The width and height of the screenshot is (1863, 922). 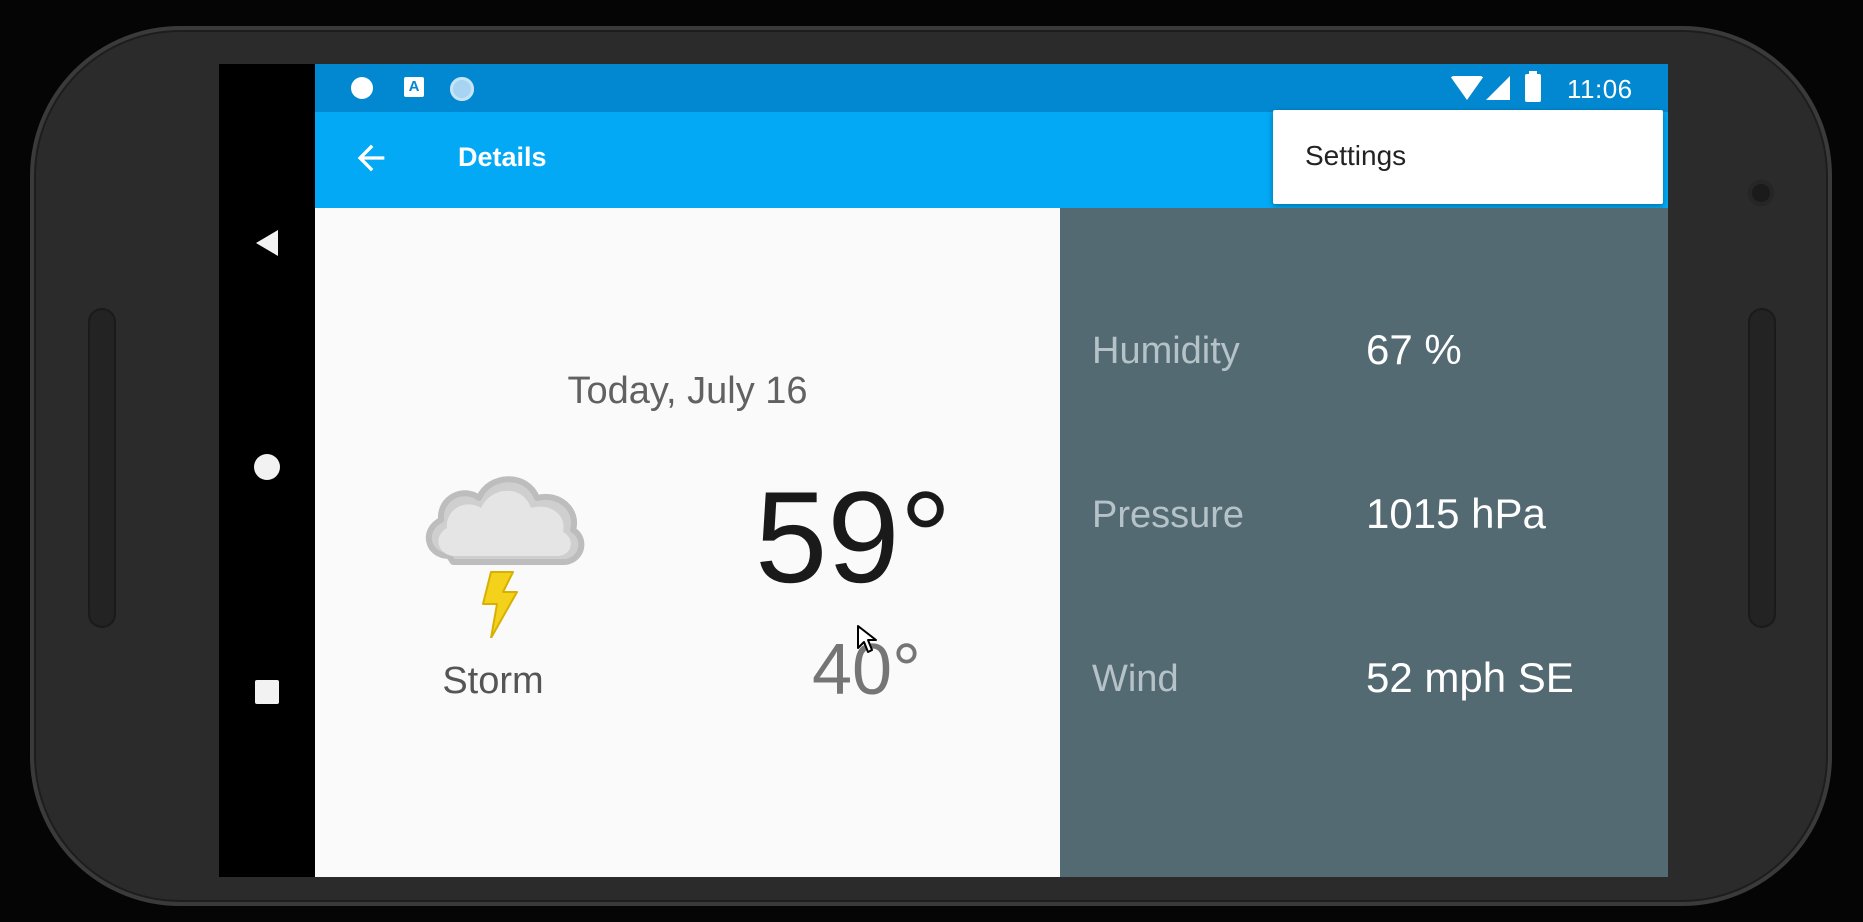 I want to click on battery-icon, so click(x=1533, y=86).